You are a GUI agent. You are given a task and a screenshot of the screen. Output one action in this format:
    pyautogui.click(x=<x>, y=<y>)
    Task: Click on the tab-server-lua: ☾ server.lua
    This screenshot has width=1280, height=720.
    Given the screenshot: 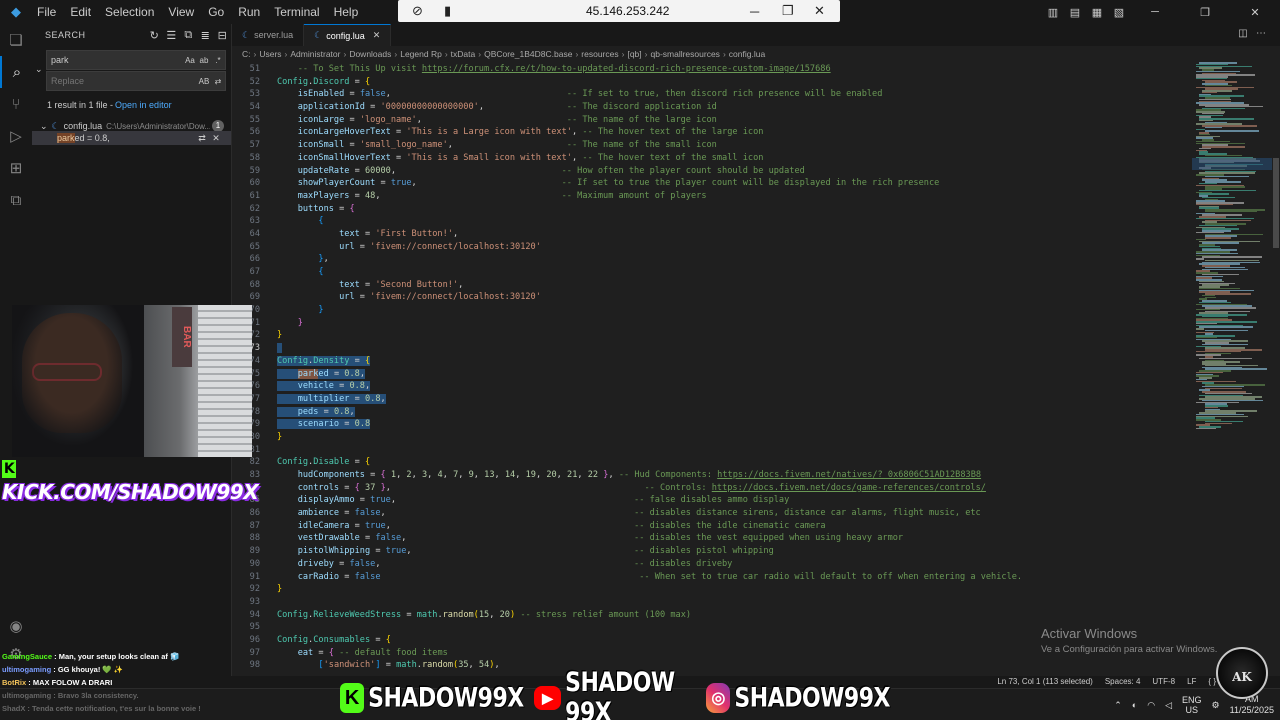 What is the action you would take?
    pyautogui.click(x=268, y=35)
    